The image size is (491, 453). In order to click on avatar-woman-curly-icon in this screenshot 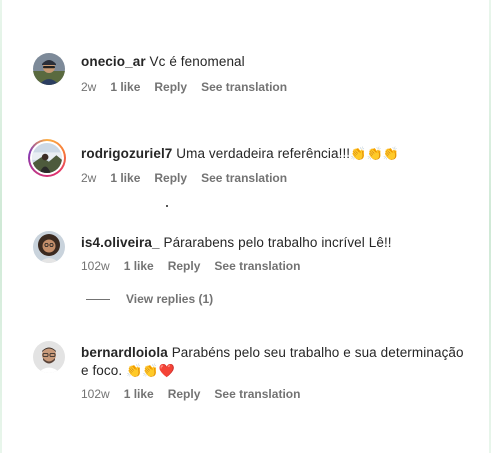, I will do `click(49, 247)`.